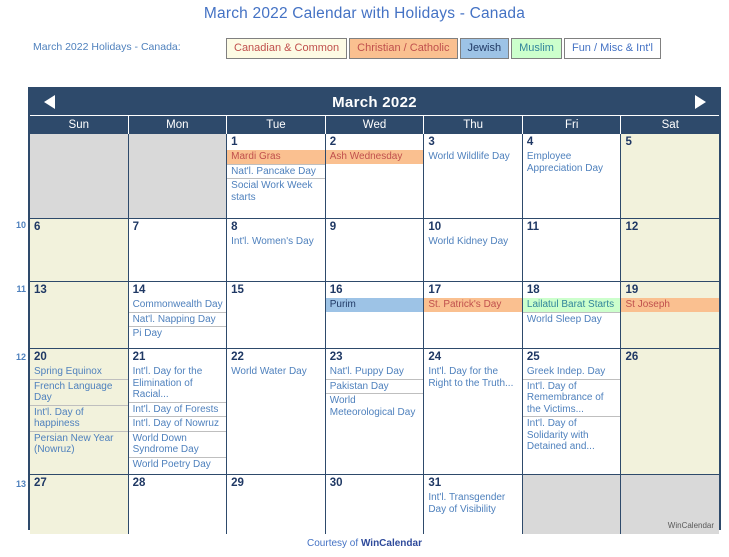 This screenshot has width=729, height=557. I want to click on event-item: Int'l. Day of happiness, so click(79, 417).